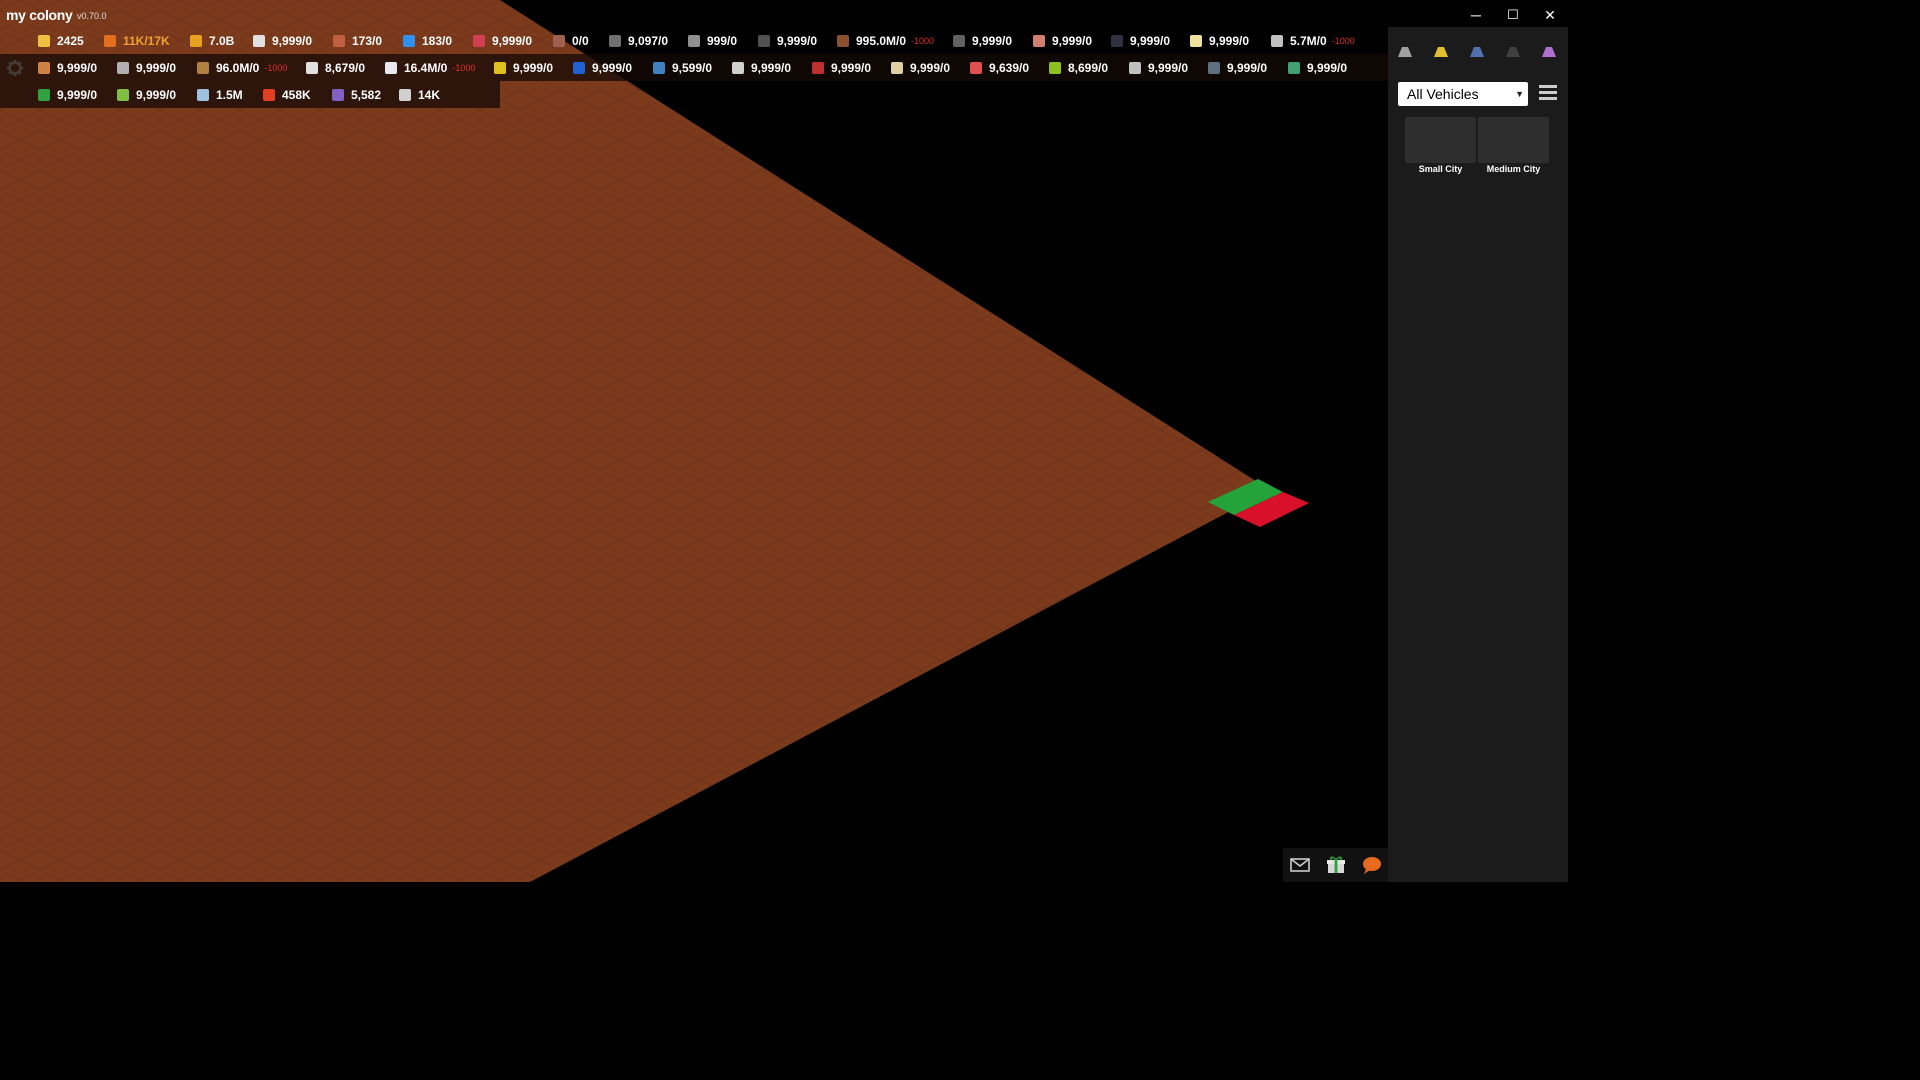  Describe the element at coordinates (357, 40) in the screenshot. I see `resource-drumstick: 173/0` at that location.